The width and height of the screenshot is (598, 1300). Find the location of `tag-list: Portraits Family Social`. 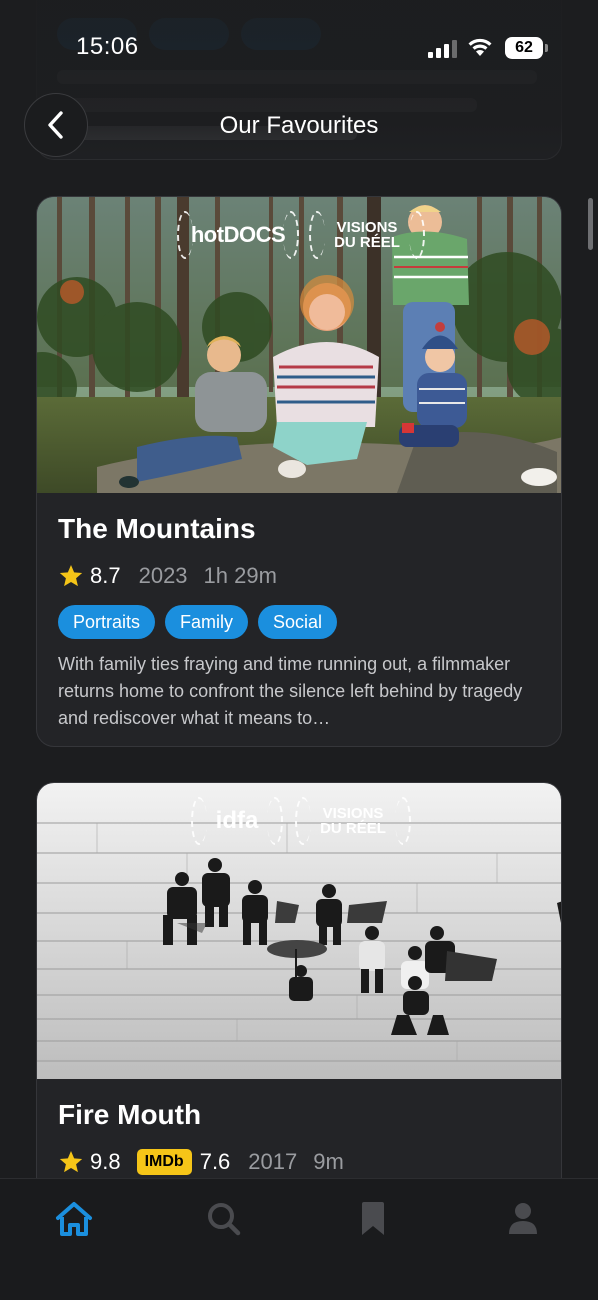

tag-list: Portraits Family Social is located at coordinates (198, 622).